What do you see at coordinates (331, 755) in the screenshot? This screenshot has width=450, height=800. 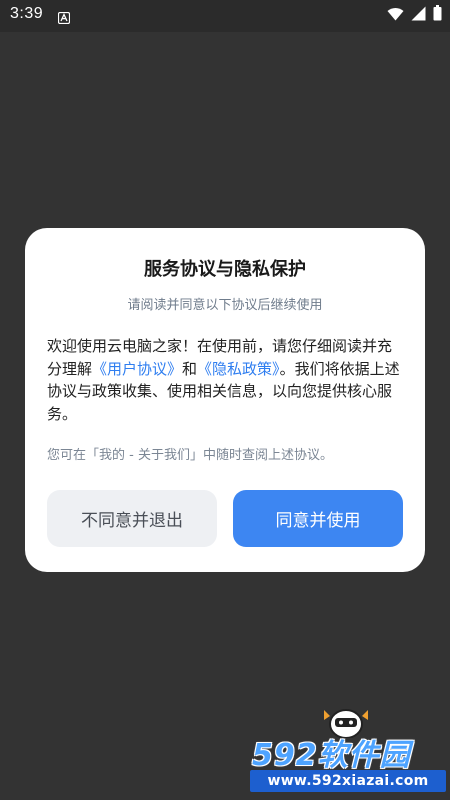 I see `watermark-brand: 592软件园` at bounding box center [331, 755].